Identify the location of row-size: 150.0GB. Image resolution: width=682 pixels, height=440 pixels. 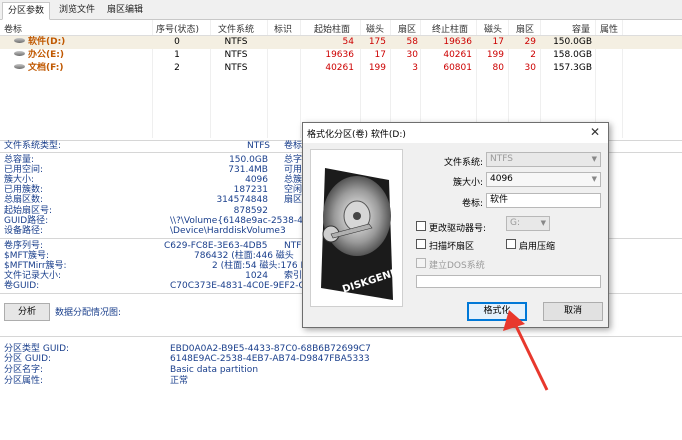
(572, 42).